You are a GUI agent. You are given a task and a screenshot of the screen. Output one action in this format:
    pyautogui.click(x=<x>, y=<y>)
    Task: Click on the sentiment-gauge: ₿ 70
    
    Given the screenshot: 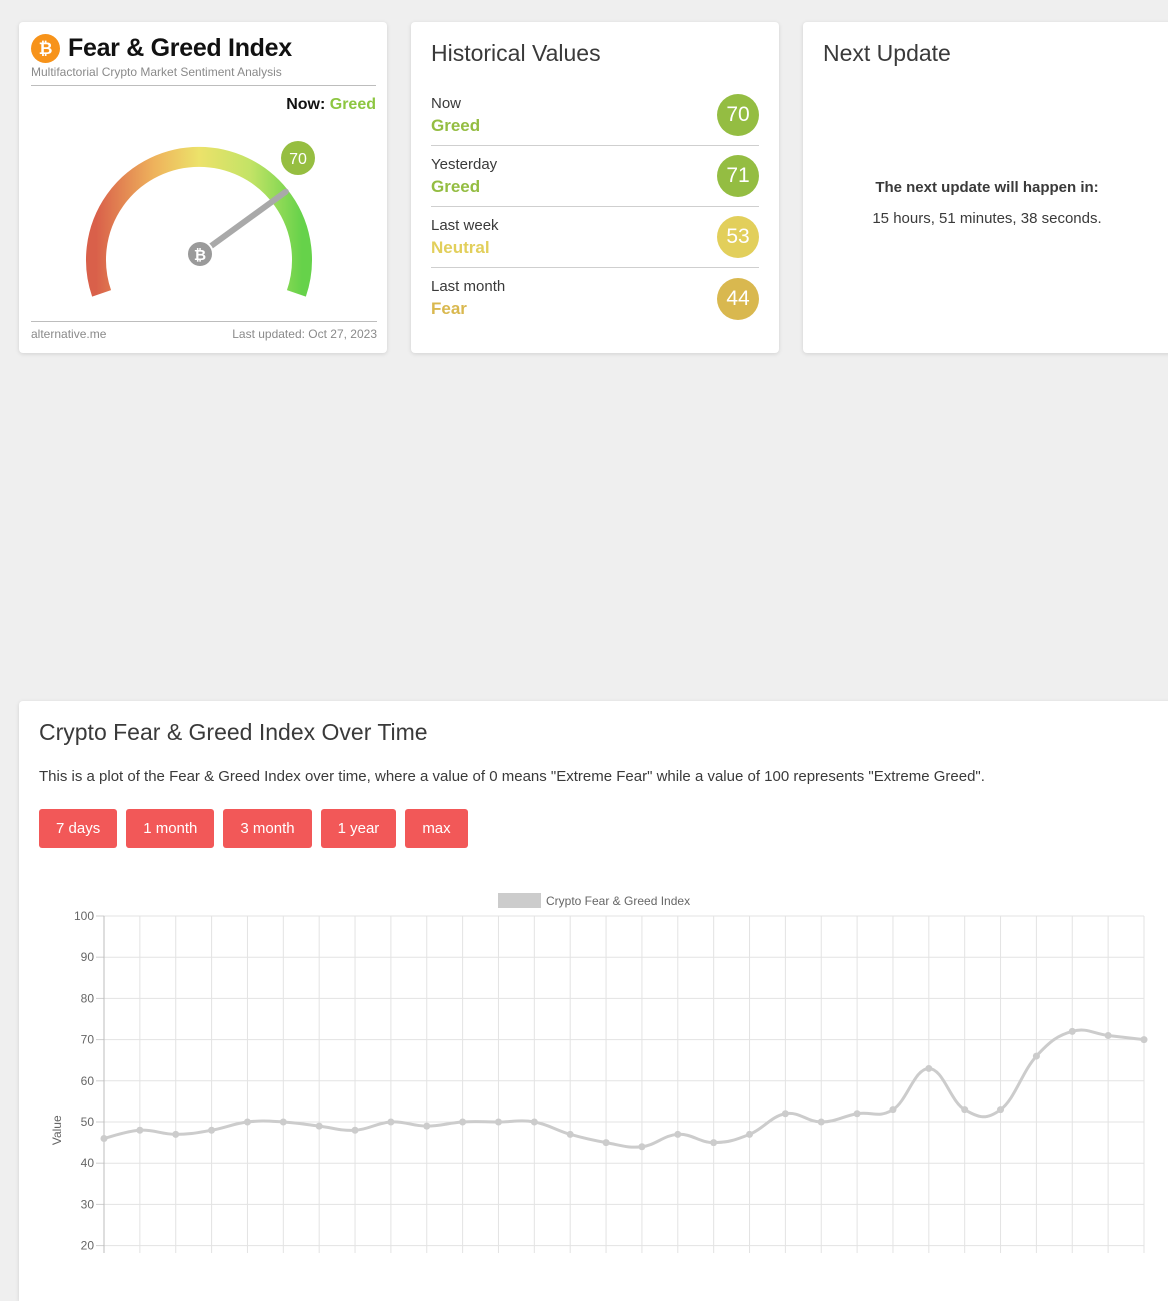 What is the action you would take?
    pyautogui.click(x=200, y=219)
    